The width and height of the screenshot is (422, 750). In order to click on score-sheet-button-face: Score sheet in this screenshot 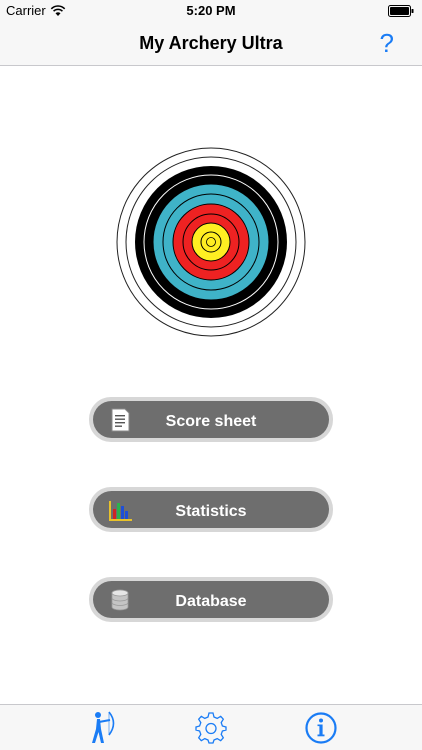, I will do `click(211, 419)`.